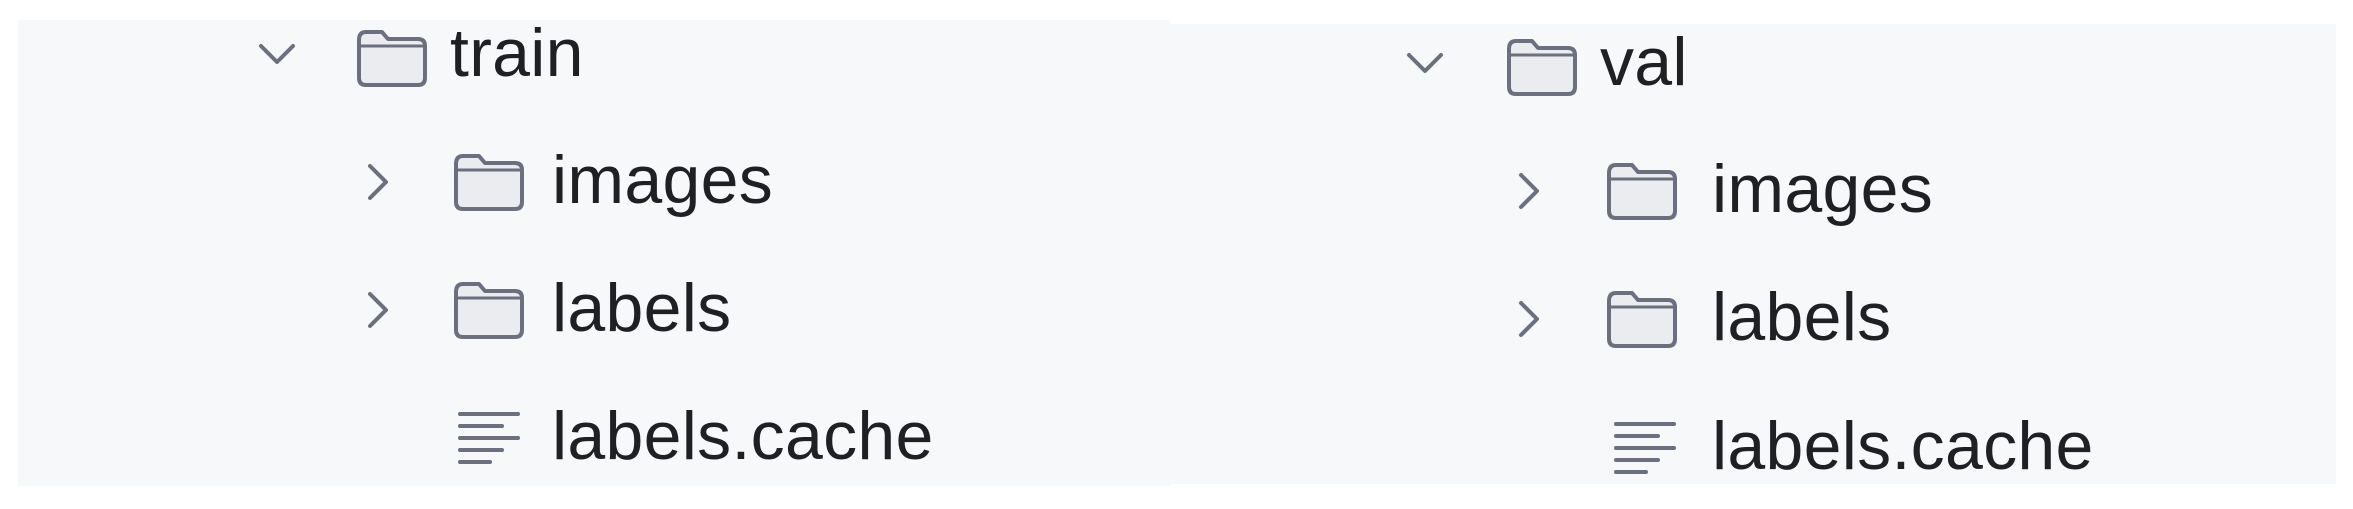  I want to click on tree-row-val: val, so click(1753, 62).